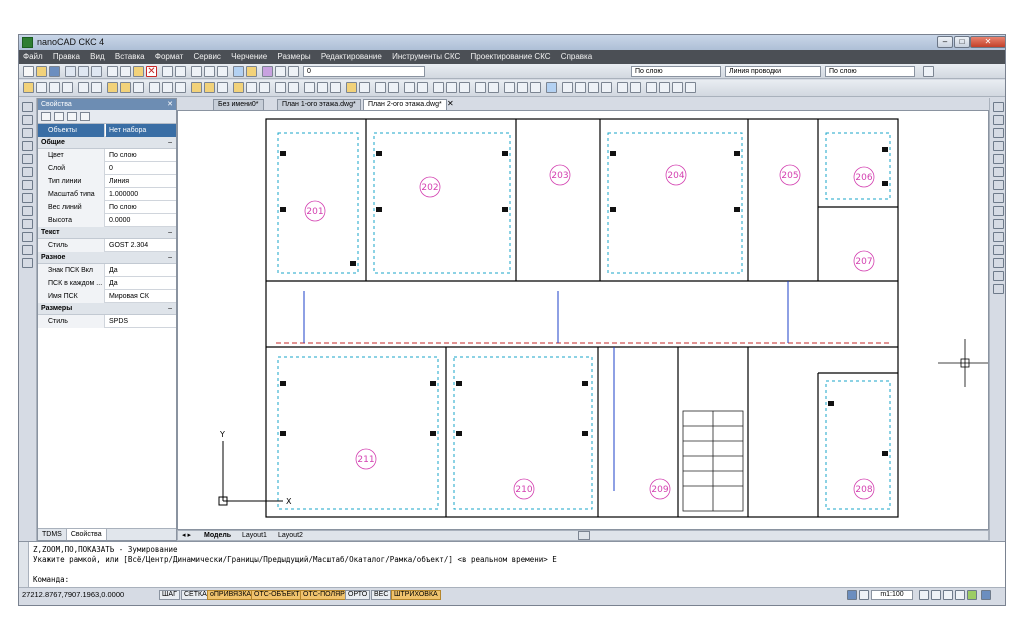  Describe the element at coordinates (52, 534) in the screenshot. I see `tab-tdms: TDMS` at that location.